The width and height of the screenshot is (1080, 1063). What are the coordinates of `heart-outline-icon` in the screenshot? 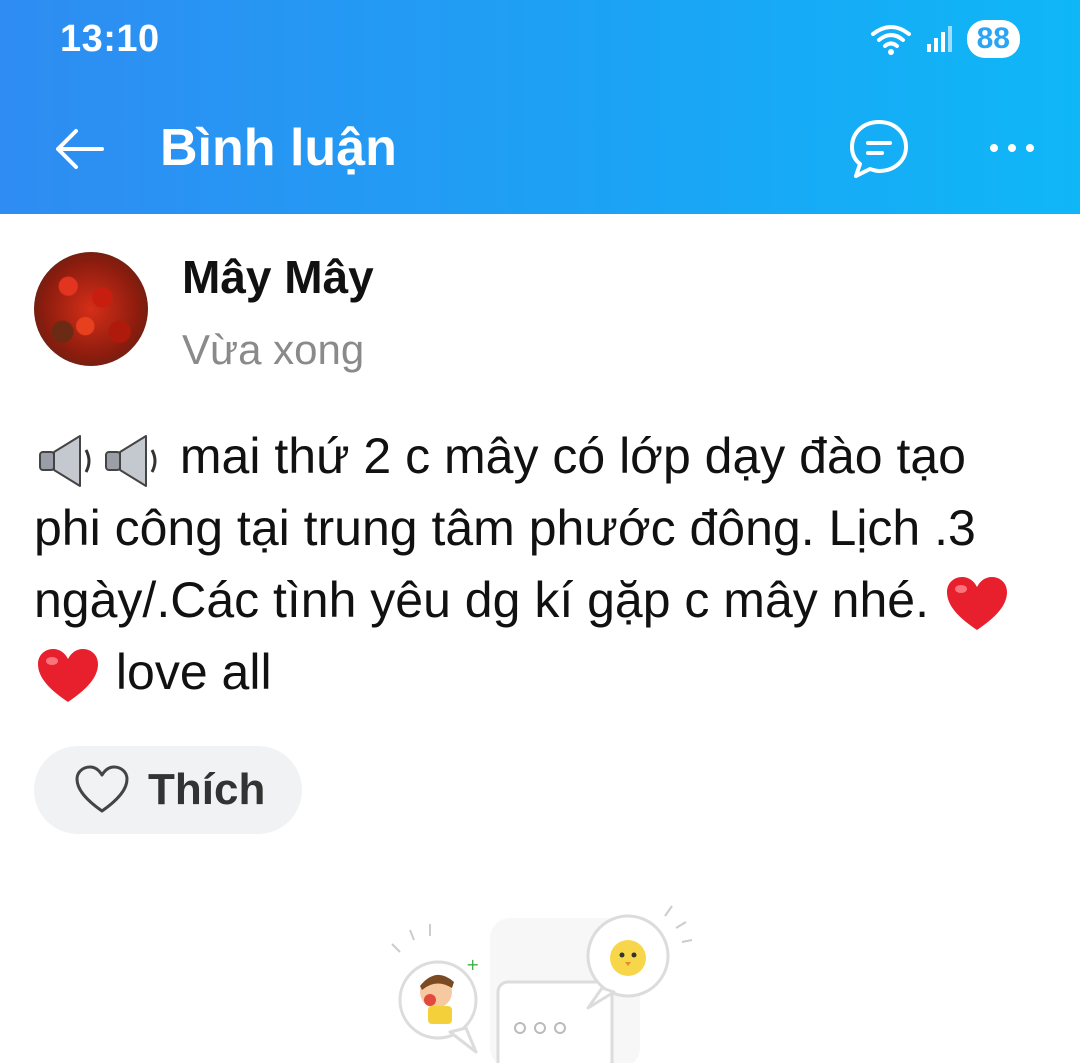 It's located at (102, 789).